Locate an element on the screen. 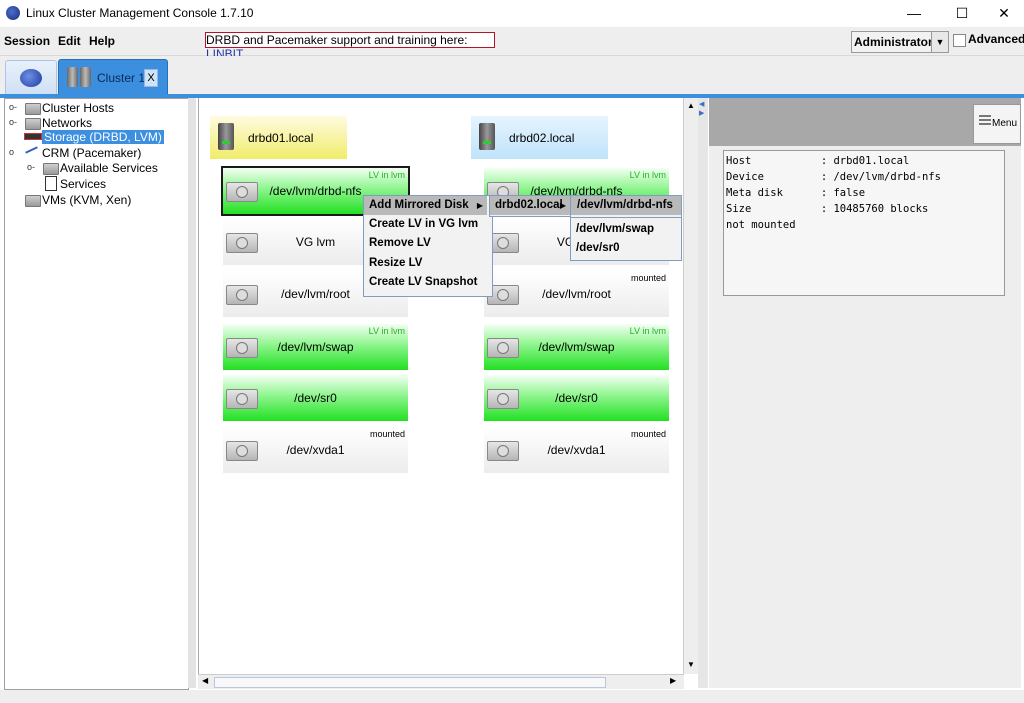 This screenshot has width=1024, height=703. chevron-down-icon: ▼ is located at coordinates (939, 42).